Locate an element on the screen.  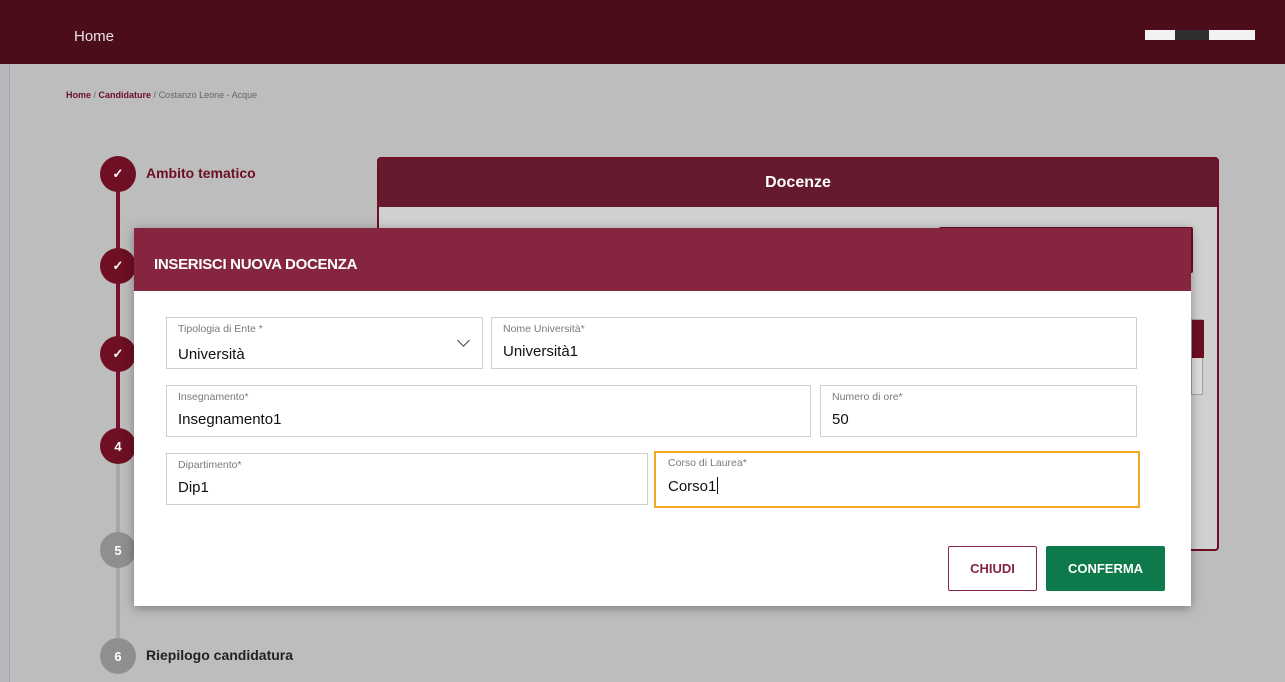
user-name-redacted is located at coordinates (1200, 35).